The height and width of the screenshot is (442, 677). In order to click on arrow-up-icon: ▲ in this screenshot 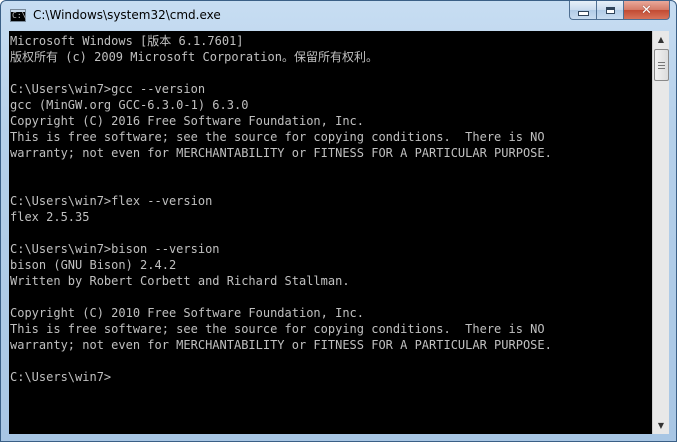, I will do `click(661, 39)`.